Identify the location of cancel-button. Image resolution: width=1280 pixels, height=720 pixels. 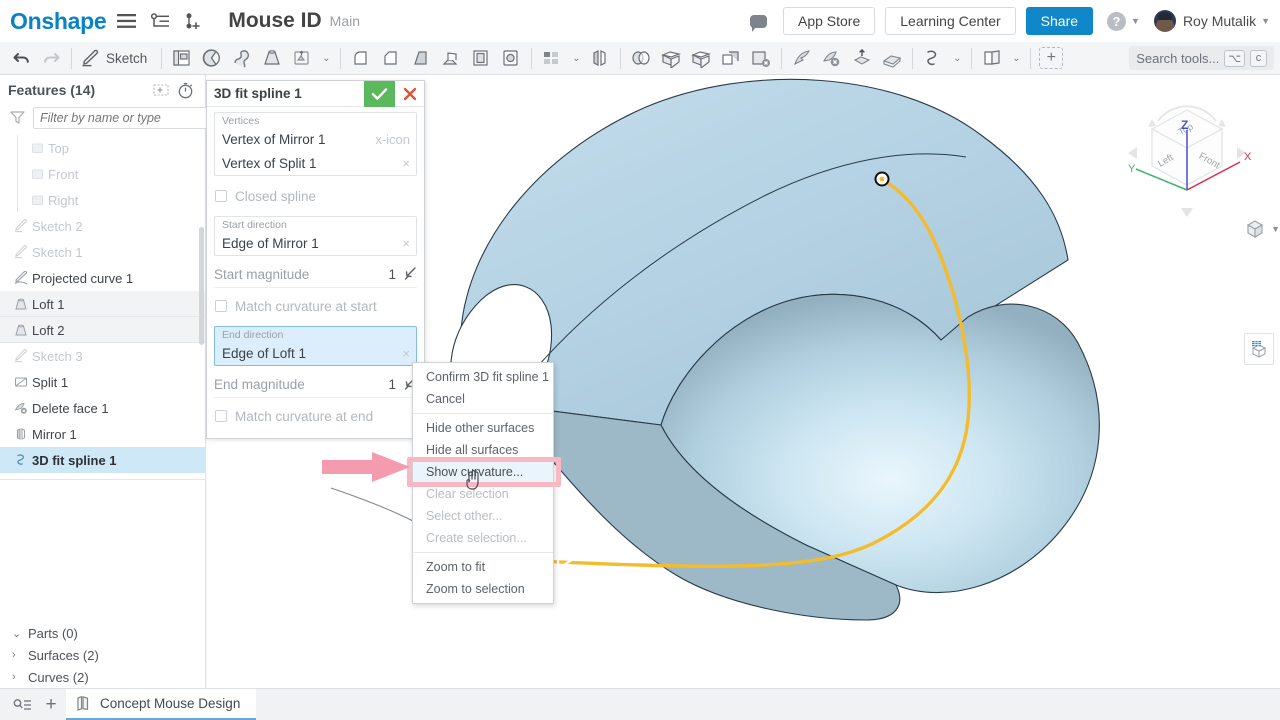
(409, 94).